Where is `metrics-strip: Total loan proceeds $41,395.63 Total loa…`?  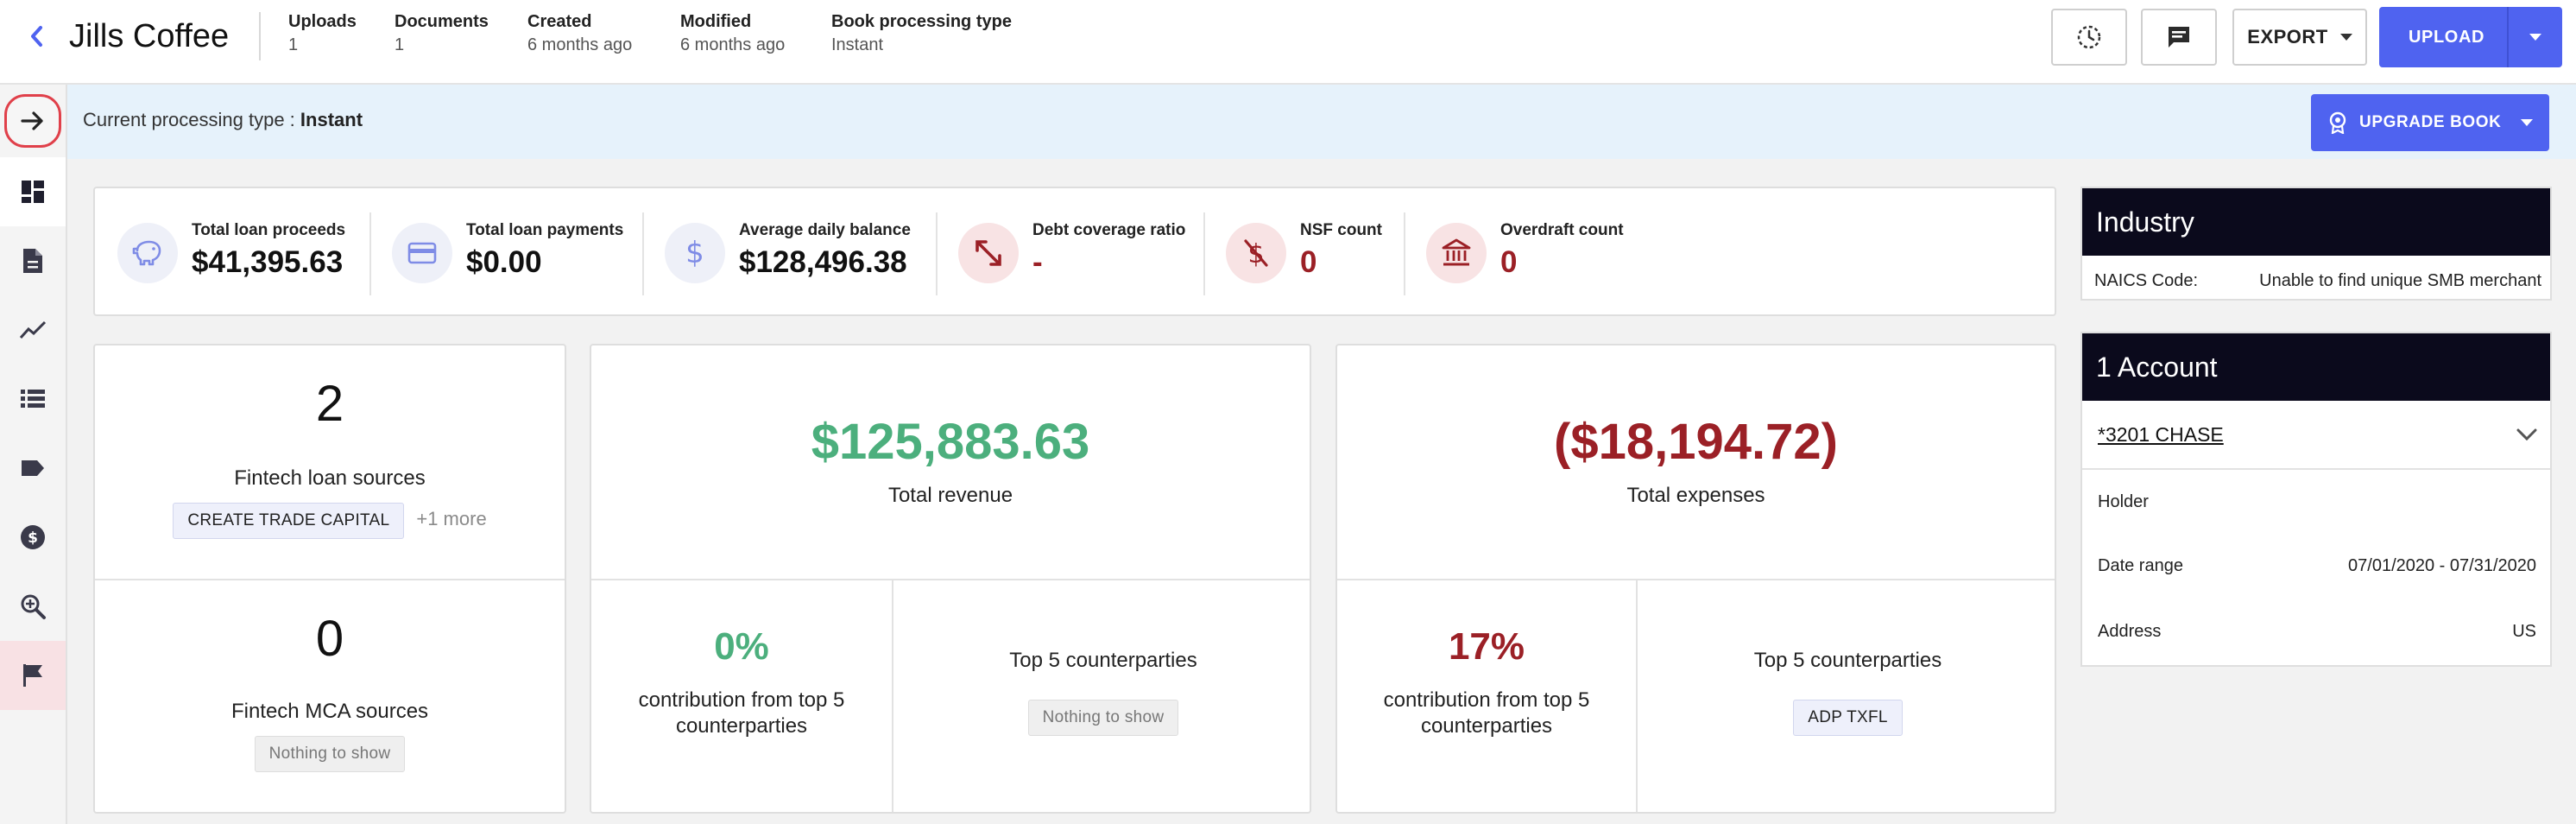 metrics-strip: Total loan proceeds $41,395.63 Total loa… is located at coordinates (1074, 251).